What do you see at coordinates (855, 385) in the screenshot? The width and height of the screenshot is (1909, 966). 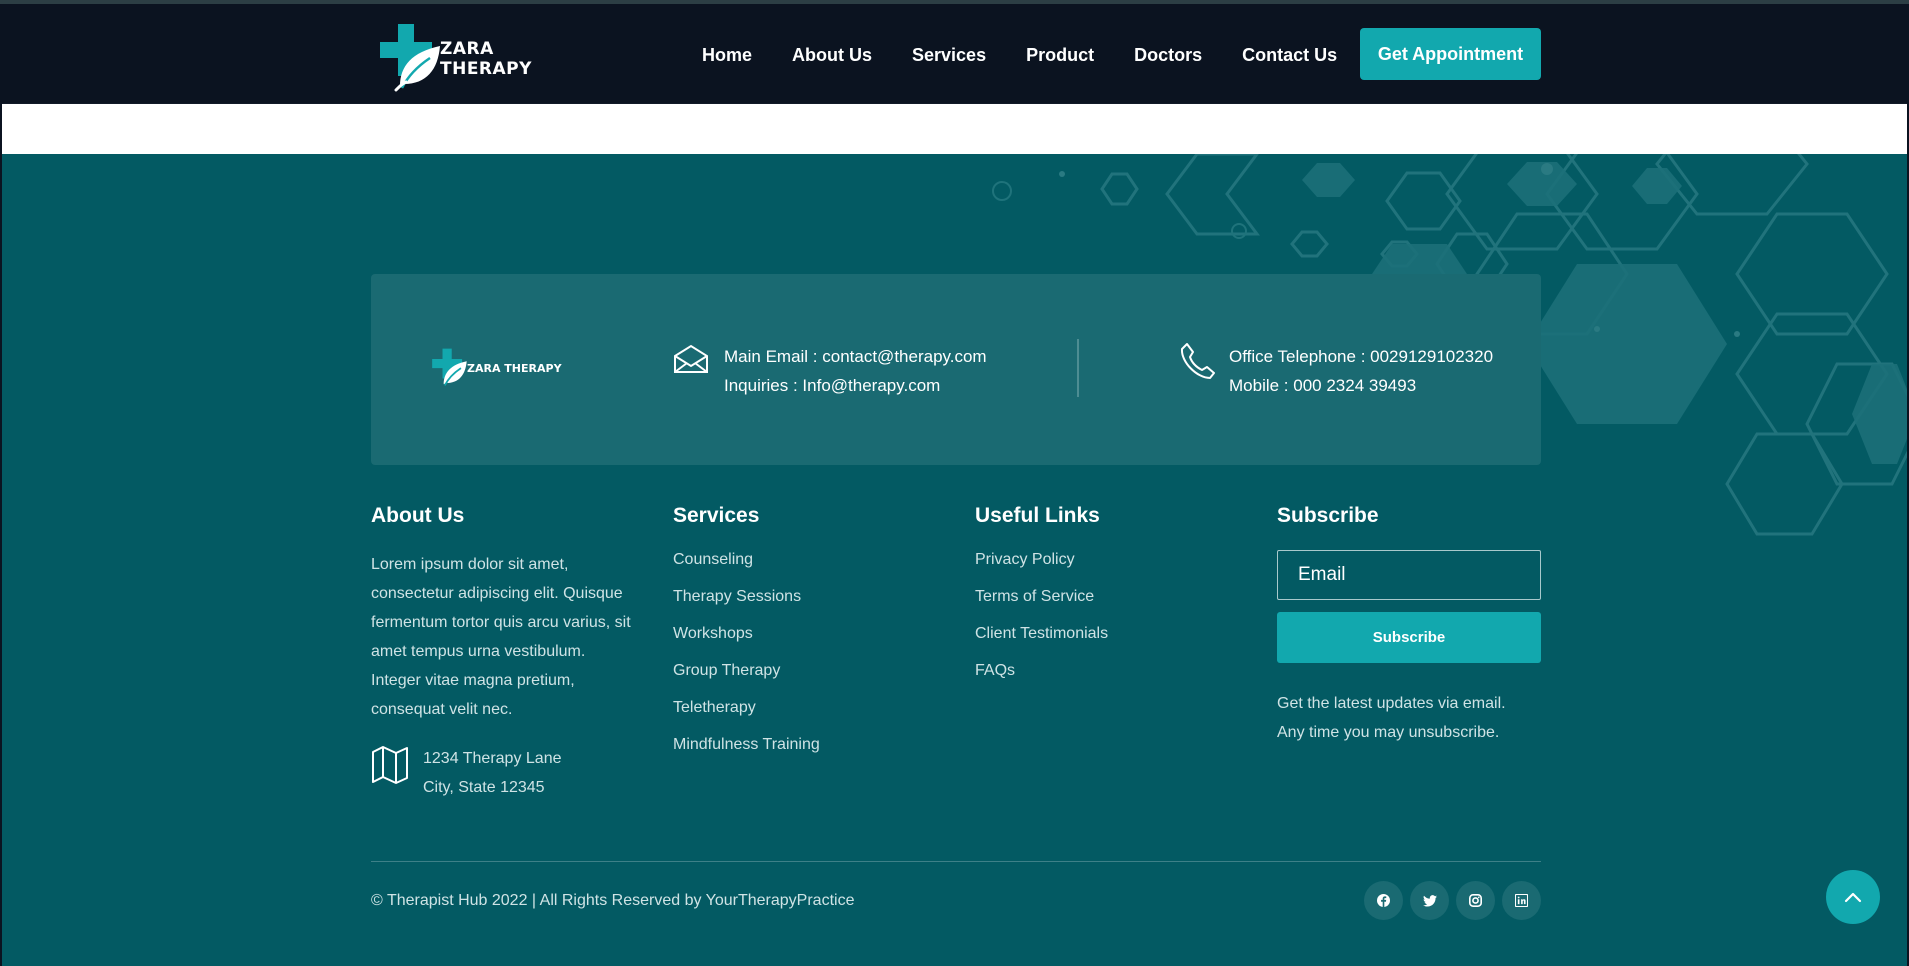 I see `inquiries-email: Inquiries : Info@therapy.com` at bounding box center [855, 385].